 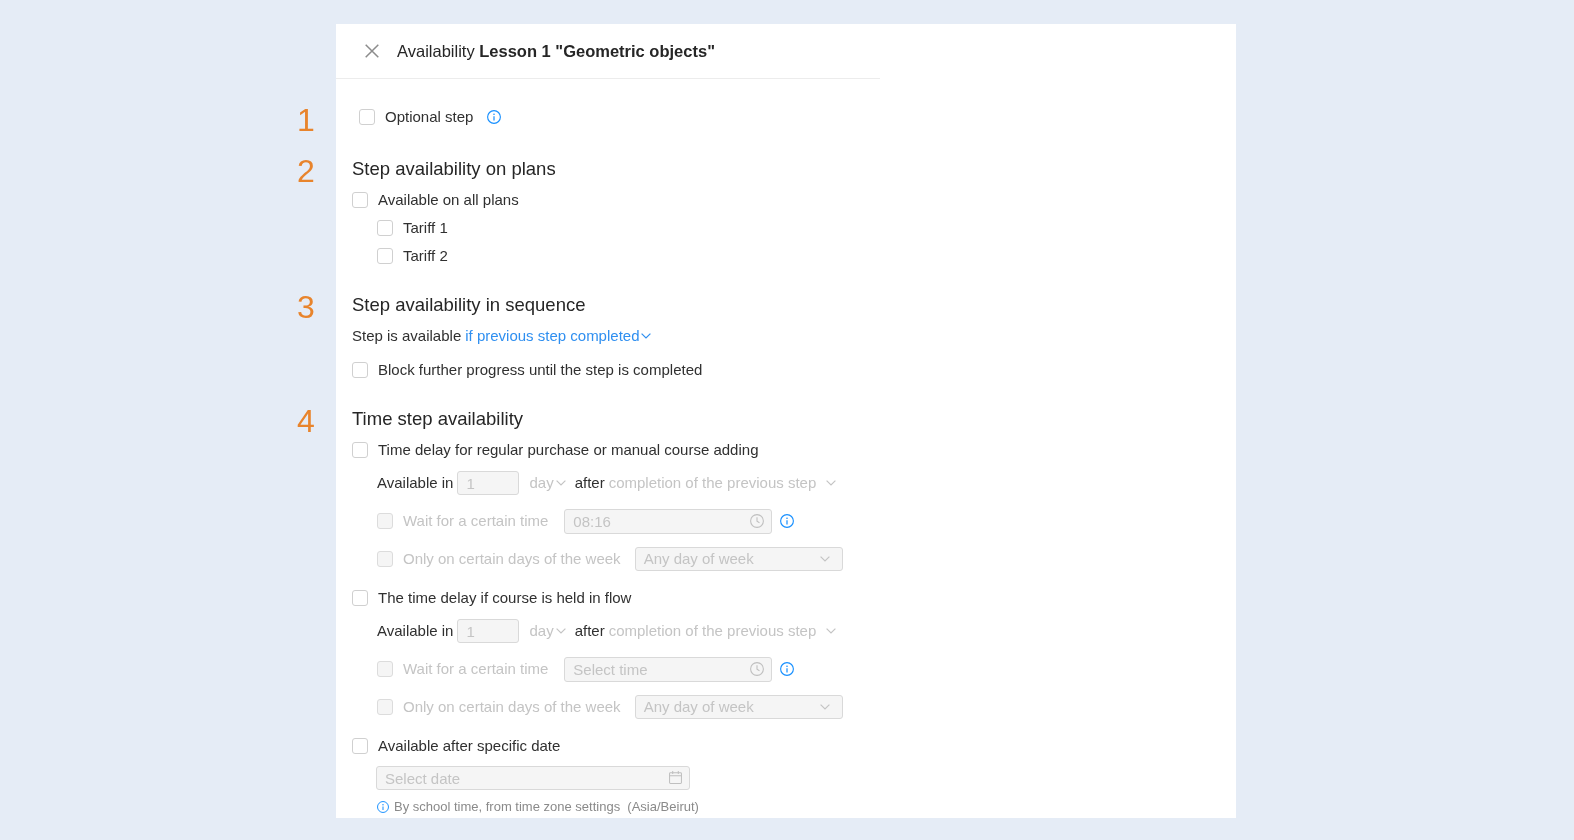 I want to click on checkbox-label: Block further progress until the step is completed, so click(x=540, y=370).